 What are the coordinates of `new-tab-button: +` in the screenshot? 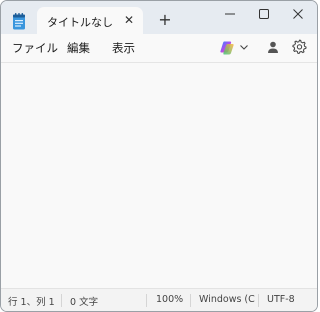 It's located at (165, 20).